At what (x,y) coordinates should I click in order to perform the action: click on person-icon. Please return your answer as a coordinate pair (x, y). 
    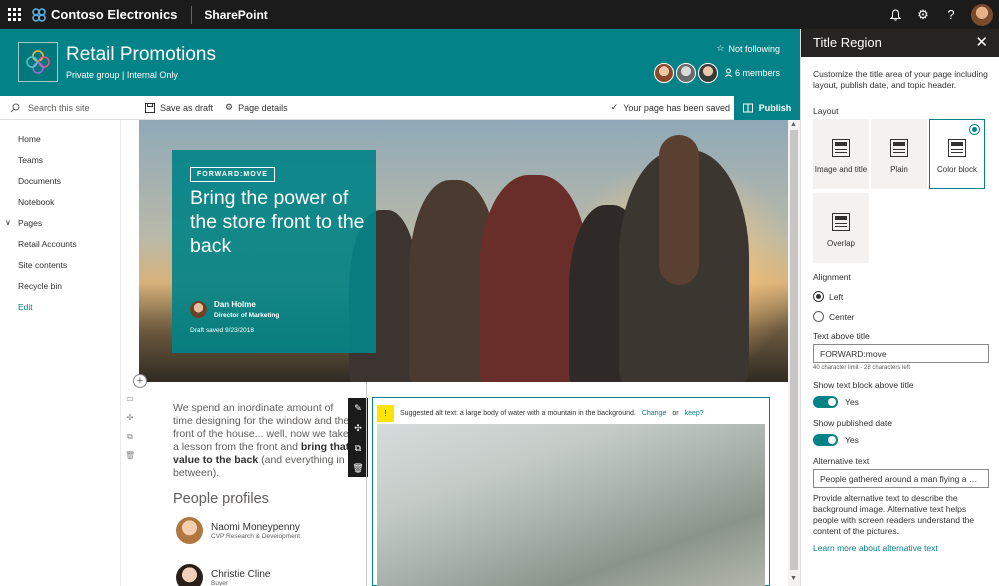
    Looking at the image, I should click on (728, 73).